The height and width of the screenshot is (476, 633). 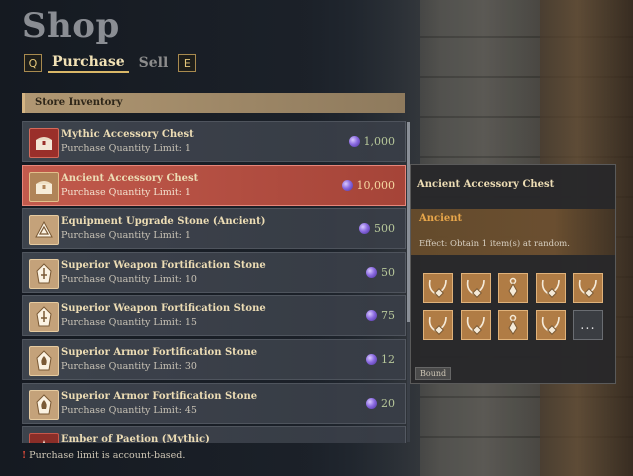 I want to click on tooltip-grade: Ancient, so click(x=441, y=218).